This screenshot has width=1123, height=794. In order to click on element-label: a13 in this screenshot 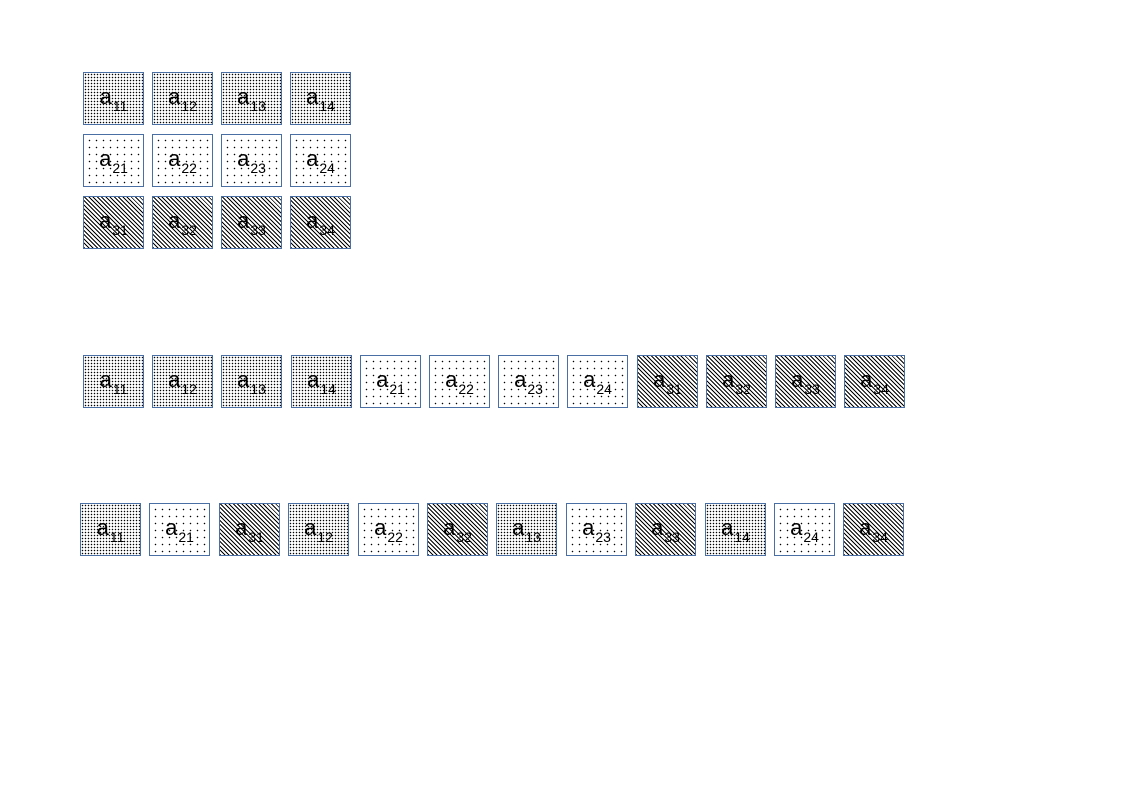, I will do `click(251, 381)`.